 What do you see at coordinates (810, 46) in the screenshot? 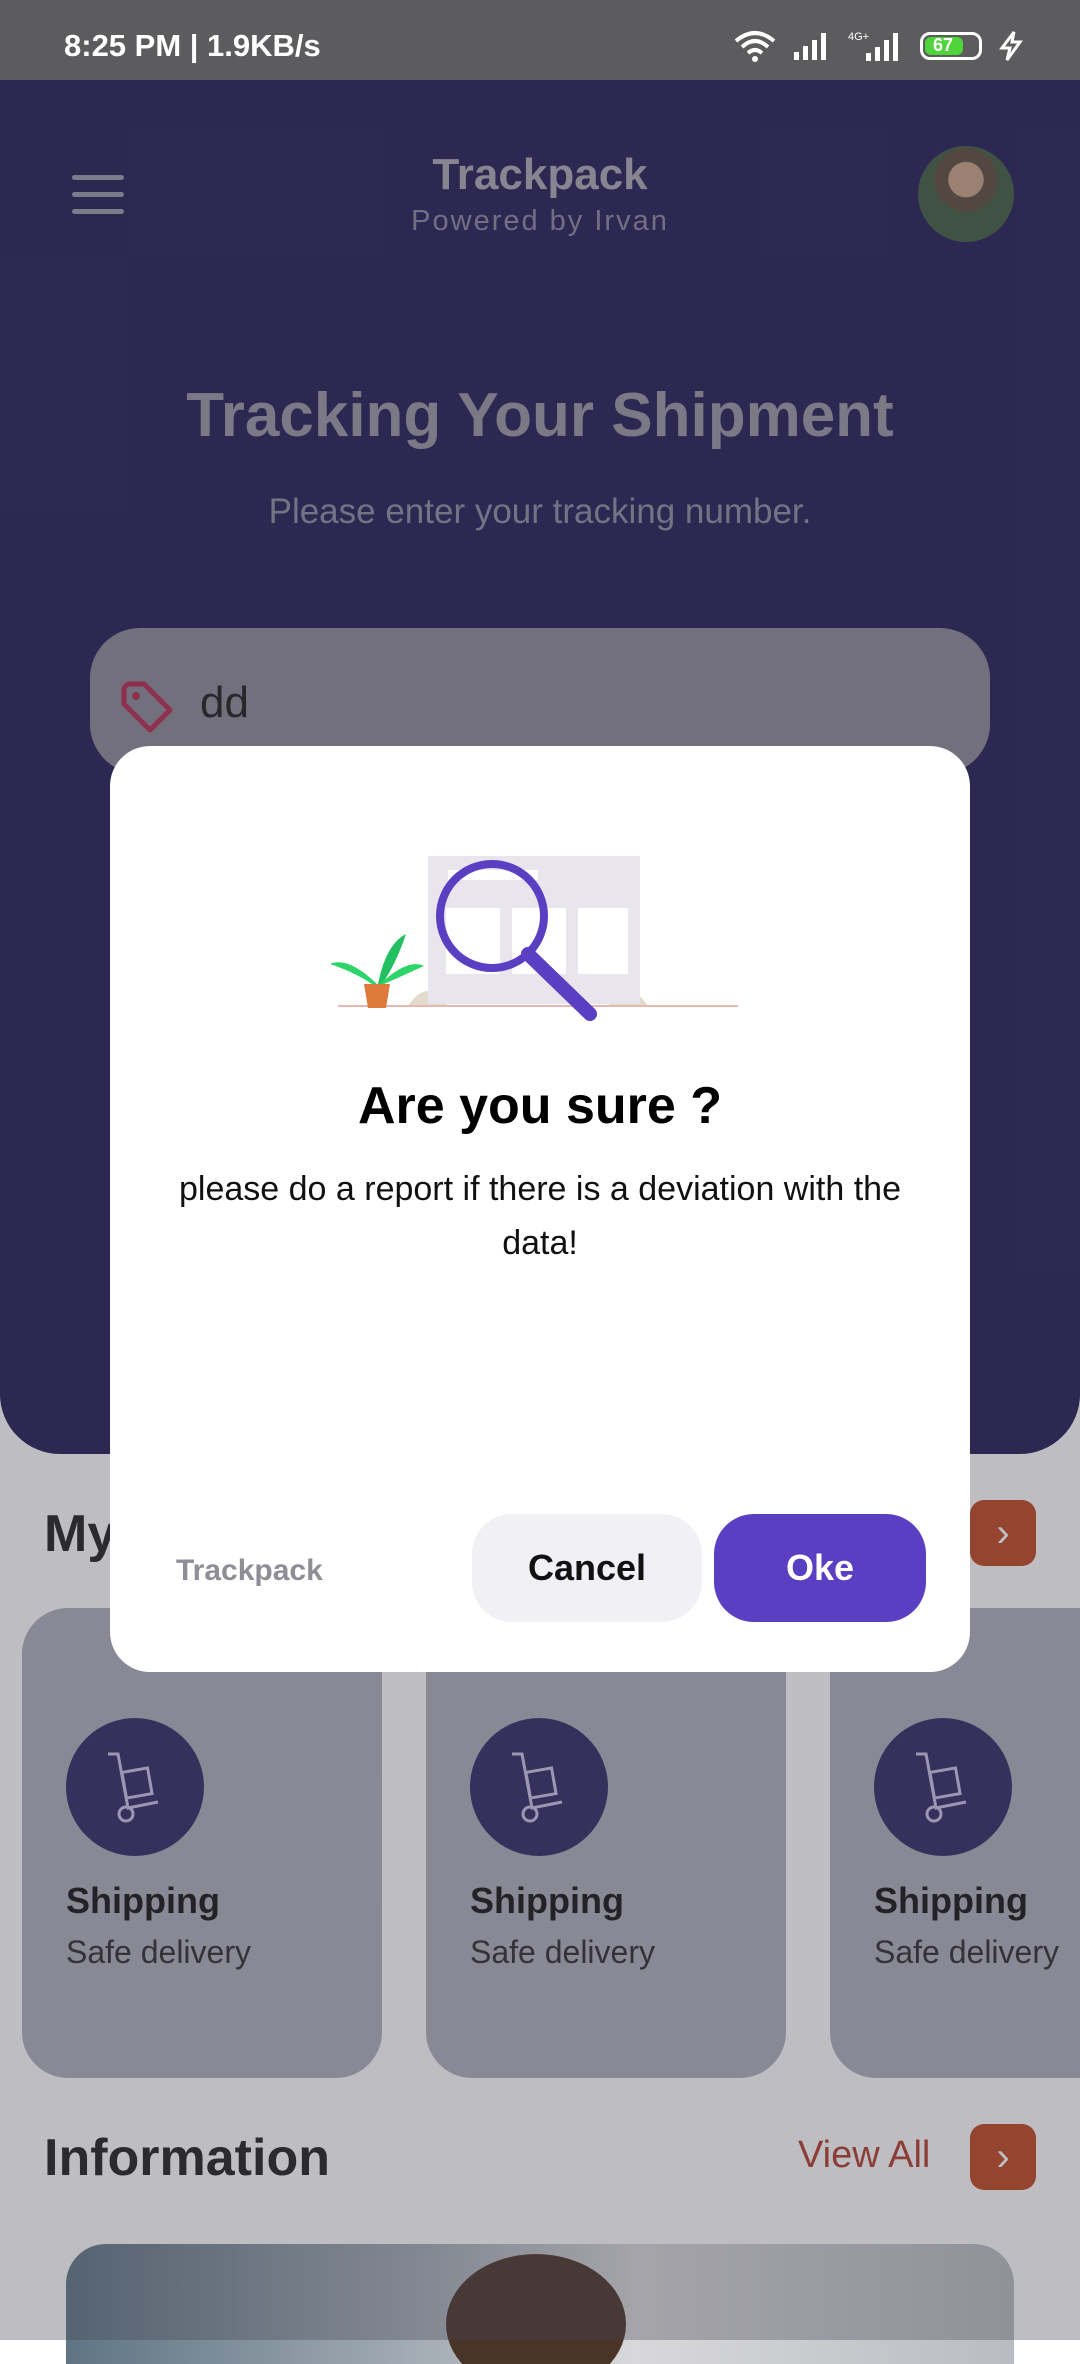
I see `signal-icon` at bounding box center [810, 46].